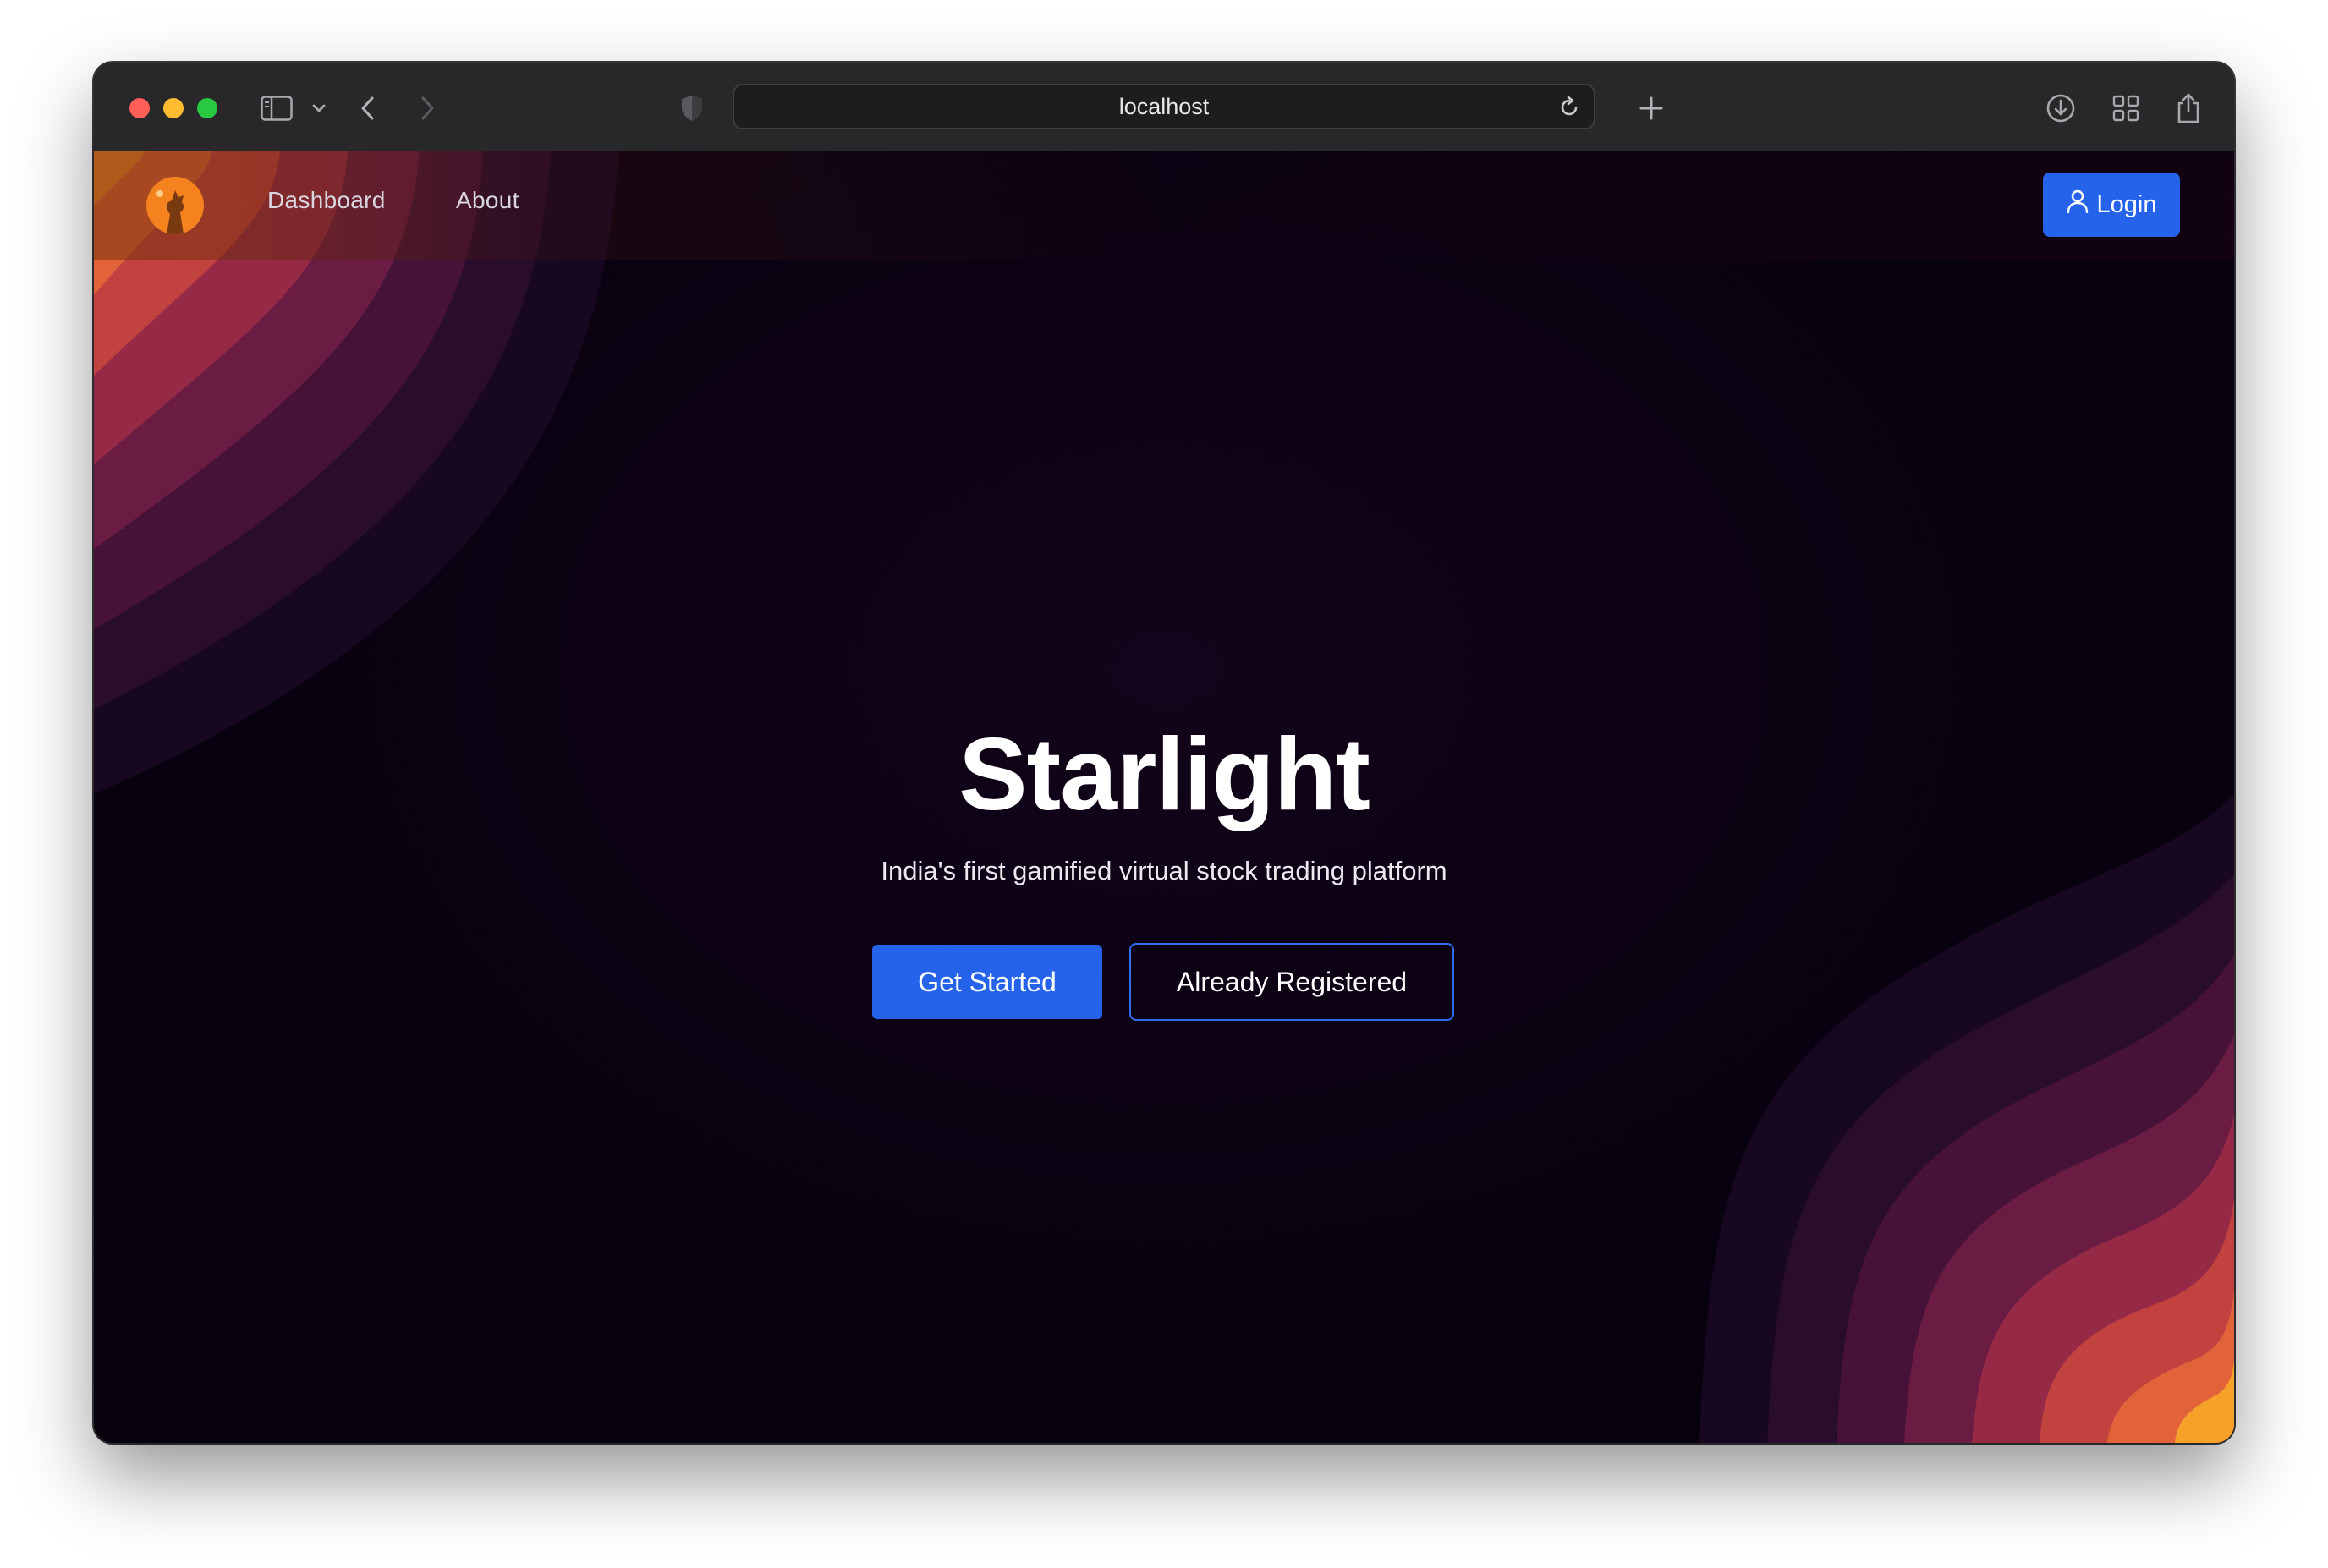  Describe the element at coordinates (987, 982) in the screenshot. I see `get-started-button: Get Started` at that location.